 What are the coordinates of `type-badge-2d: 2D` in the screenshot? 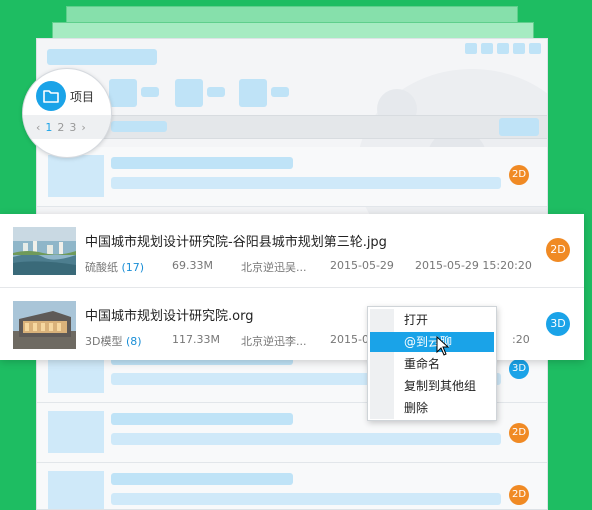 It's located at (558, 250).